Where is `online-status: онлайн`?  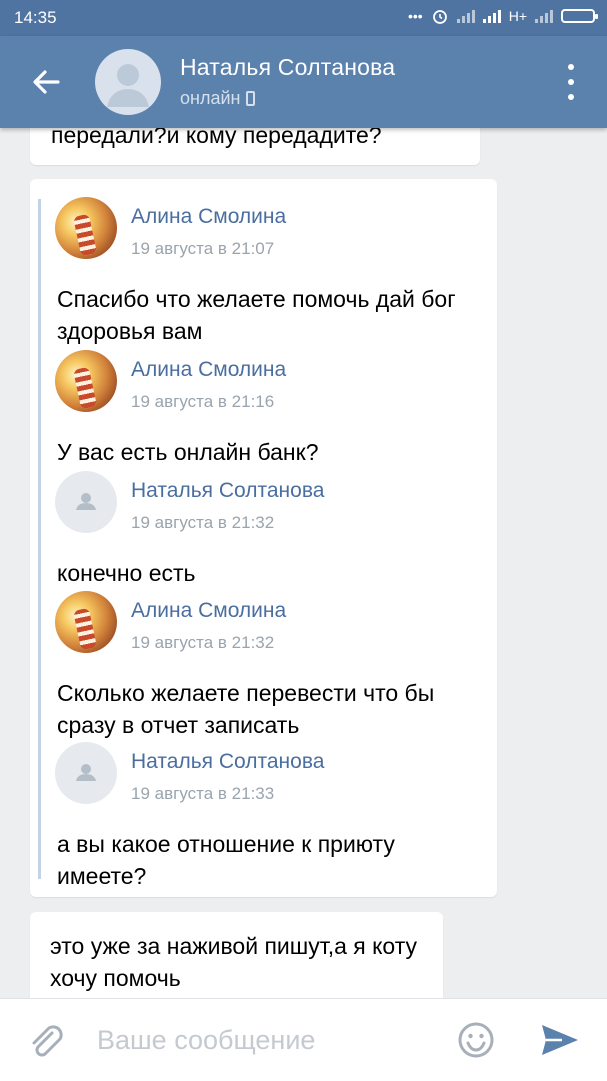
online-status: онлайн is located at coordinates (218, 98).